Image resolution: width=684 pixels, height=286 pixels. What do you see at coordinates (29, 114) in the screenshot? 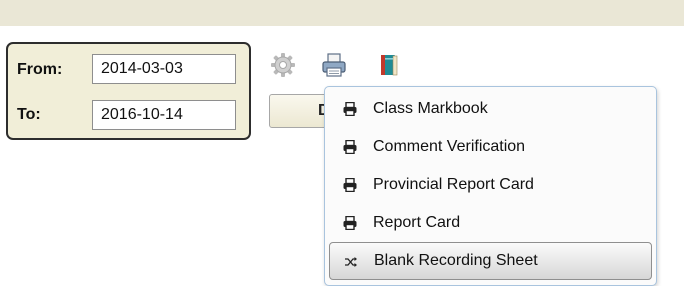
I see `to-label: To:` at bounding box center [29, 114].